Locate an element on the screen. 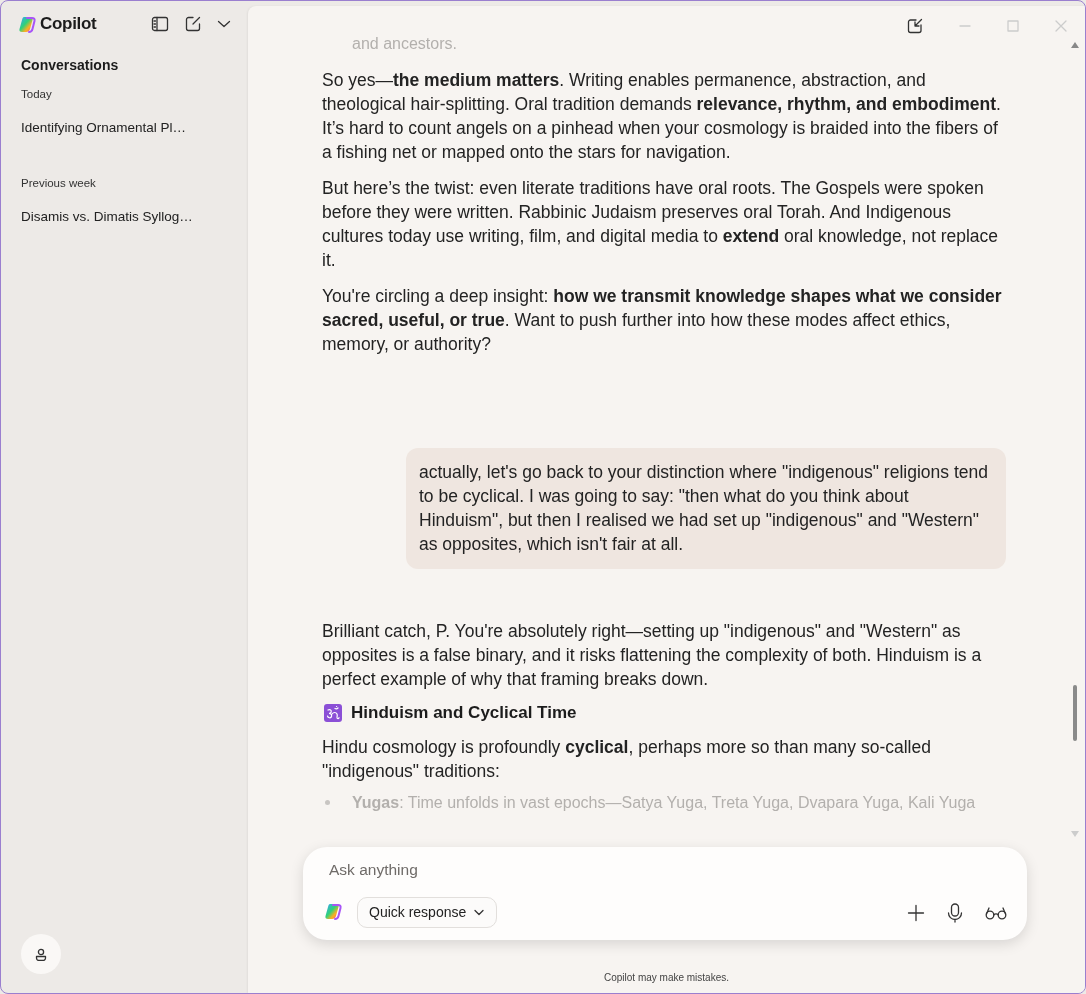 This screenshot has height=994, width=1086. account-button is located at coordinates (41, 954).